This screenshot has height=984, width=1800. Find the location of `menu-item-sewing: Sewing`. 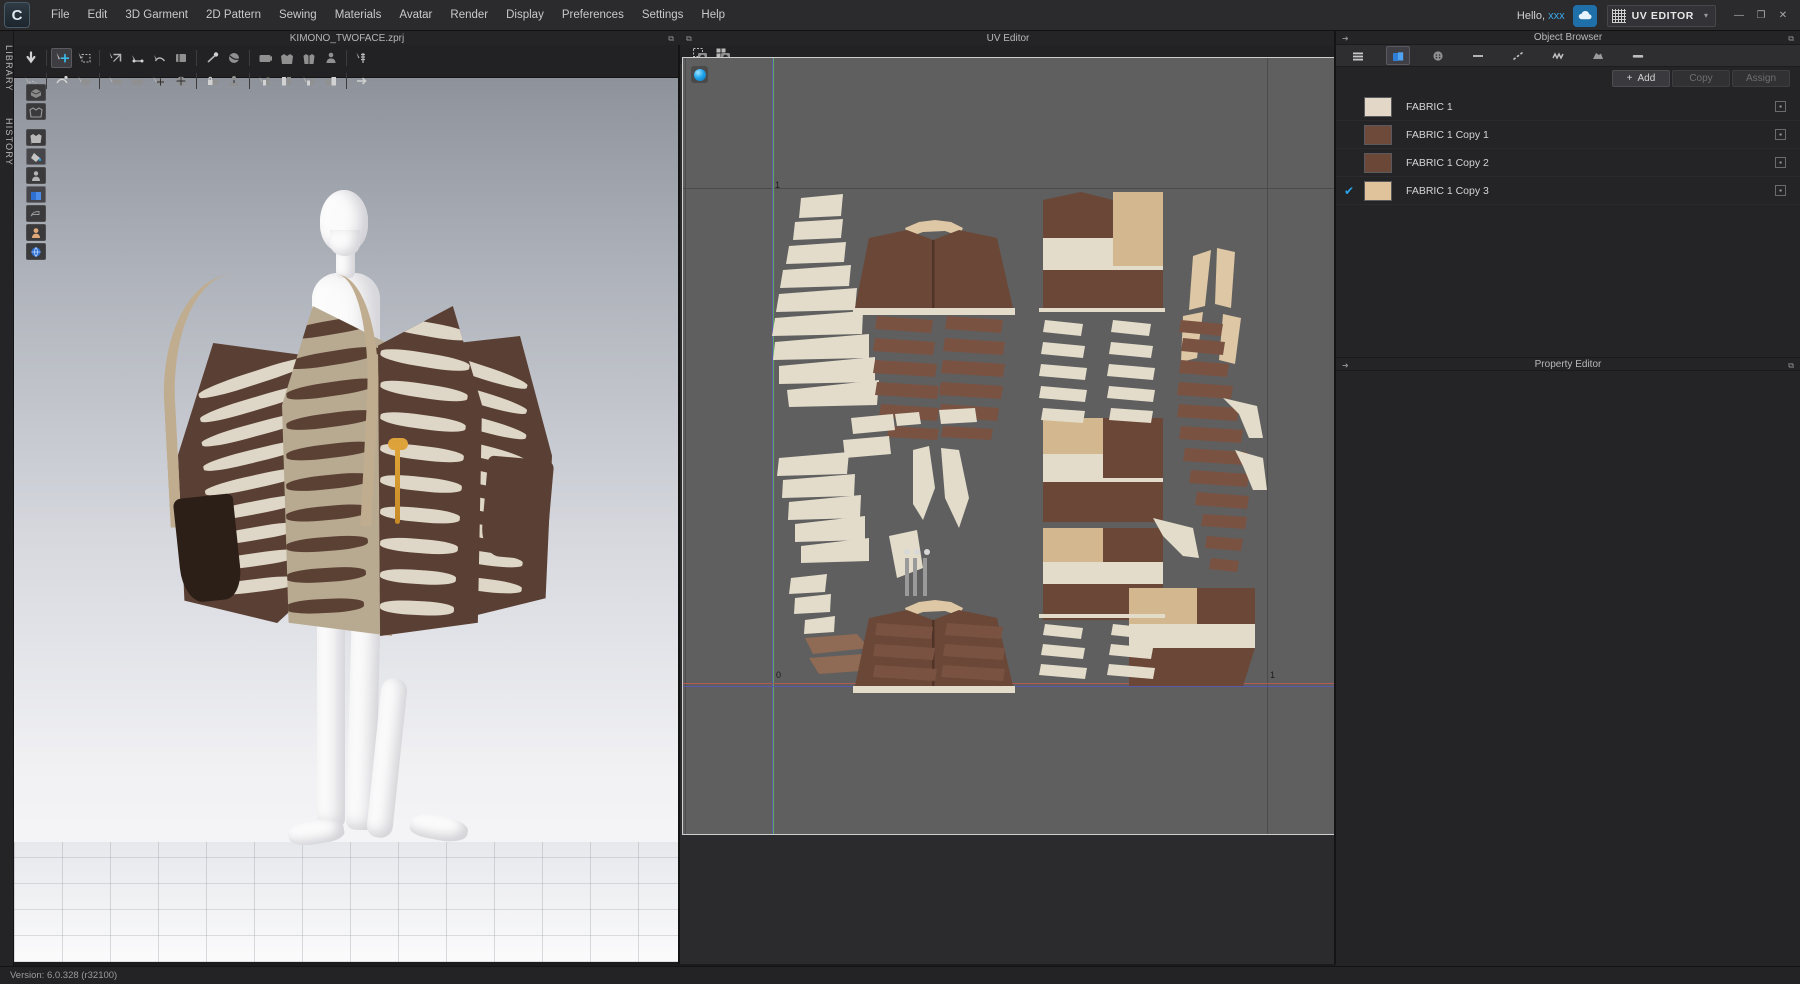

menu-item-sewing: Sewing is located at coordinates (298, 15).